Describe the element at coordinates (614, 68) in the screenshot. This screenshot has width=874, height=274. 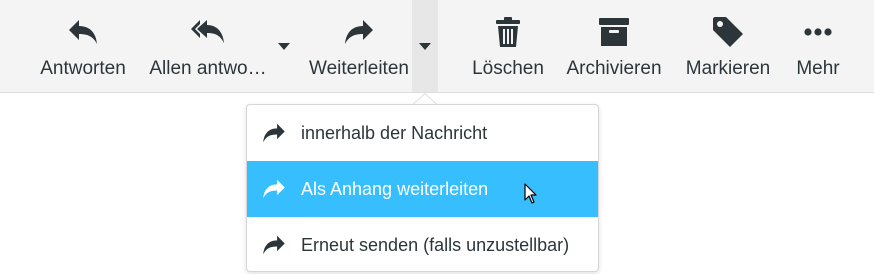
I see `archive-label: Archivieren` at that location.